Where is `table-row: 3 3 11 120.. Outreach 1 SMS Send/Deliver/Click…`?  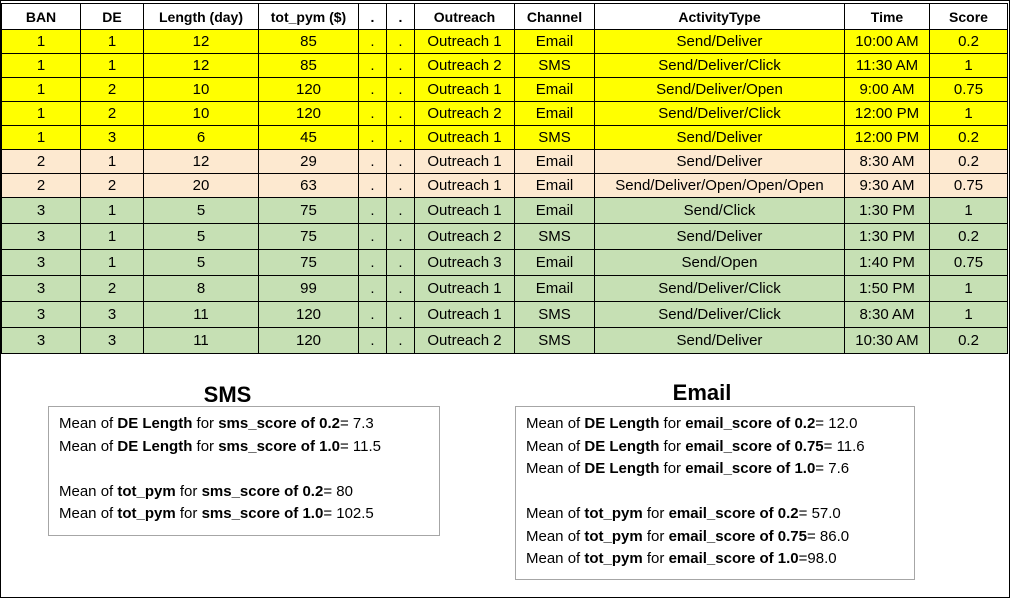 table-row: 3 3 11 120.. Outreach 1 SMS Send/Deliver/Click… is located at coordinates (504, 314).